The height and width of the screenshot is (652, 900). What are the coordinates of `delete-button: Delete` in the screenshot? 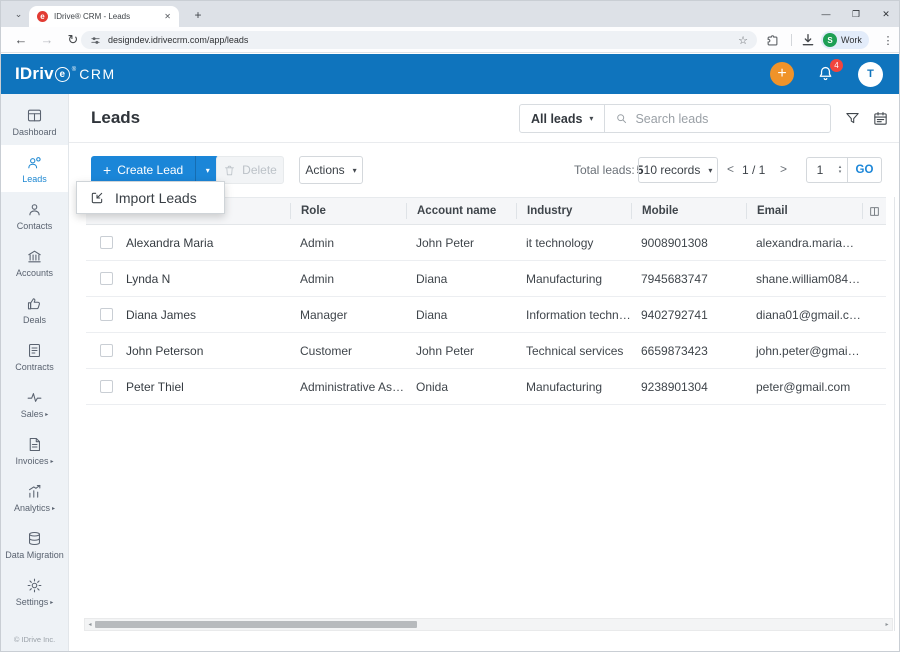 It's located at (250, 170).